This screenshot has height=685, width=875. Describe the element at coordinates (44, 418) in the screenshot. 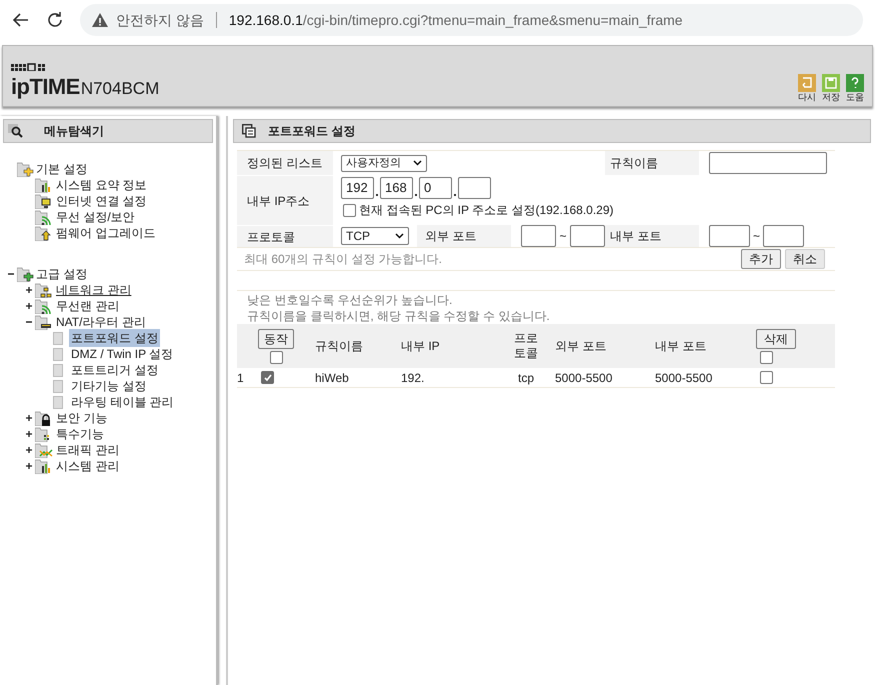

I see `lock-icon` at that location.